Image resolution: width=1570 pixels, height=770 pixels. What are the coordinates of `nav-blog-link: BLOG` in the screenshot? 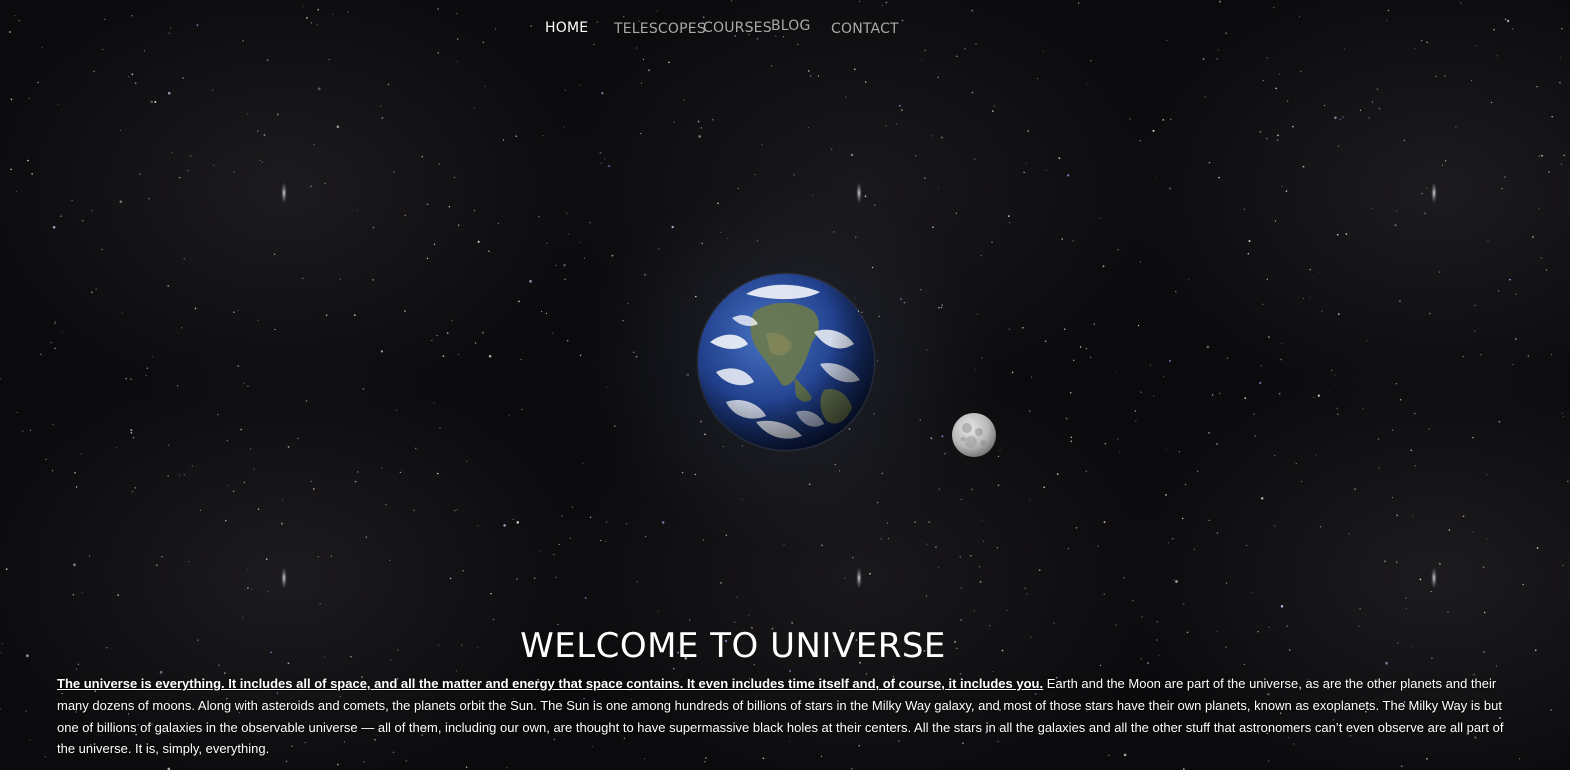 It's located at (791, 26).